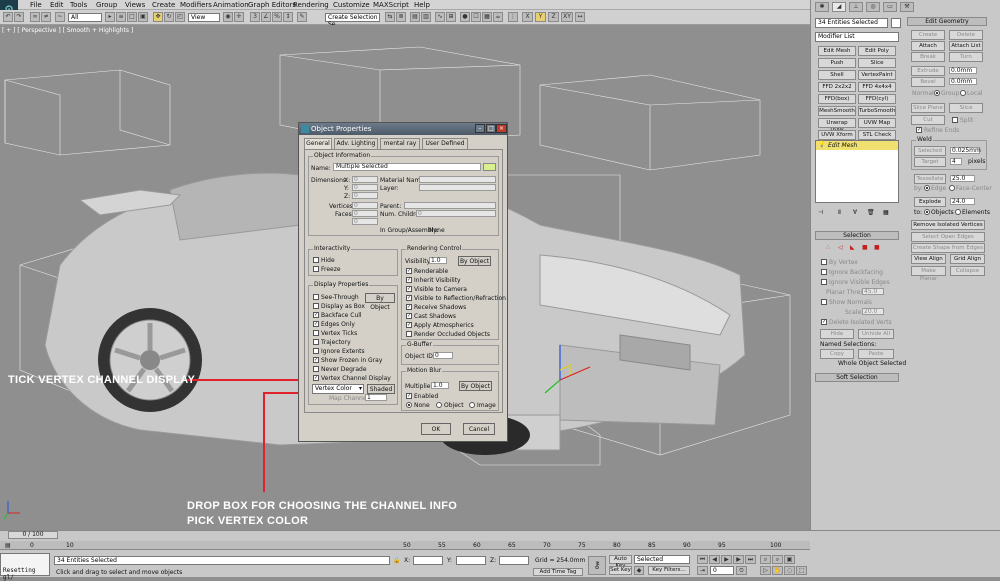 The width and height of the screenshot is (1000, 581). Describe the element at coordinates (837, 334) in the screenshot. I see `hide-button: Hide` at that location.